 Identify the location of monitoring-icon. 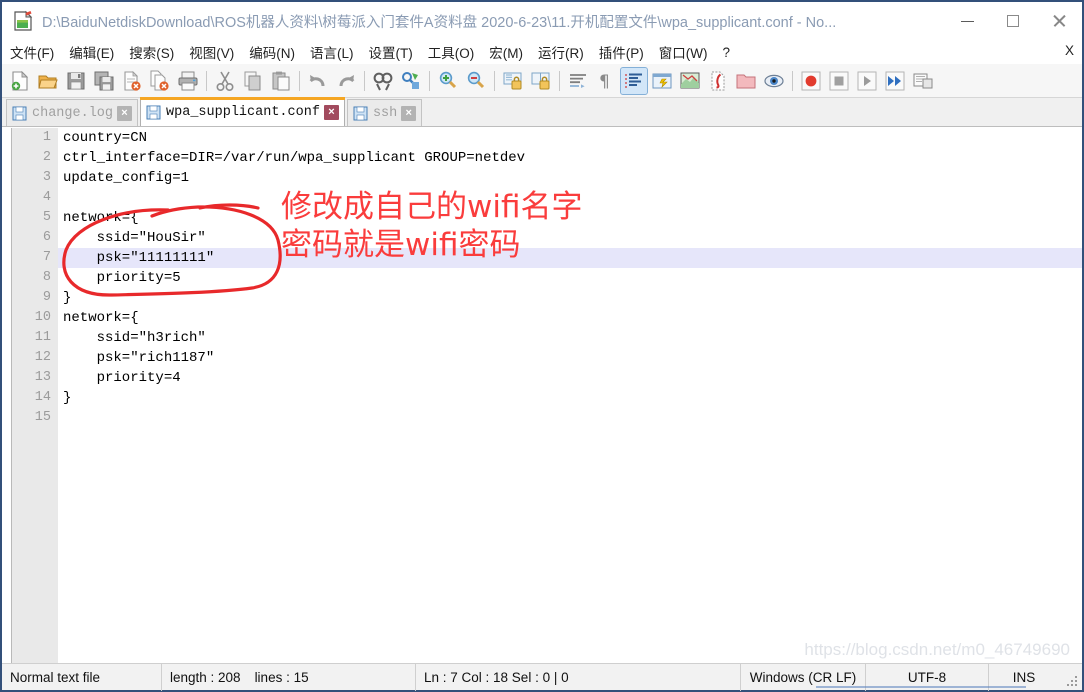
(774, 81).